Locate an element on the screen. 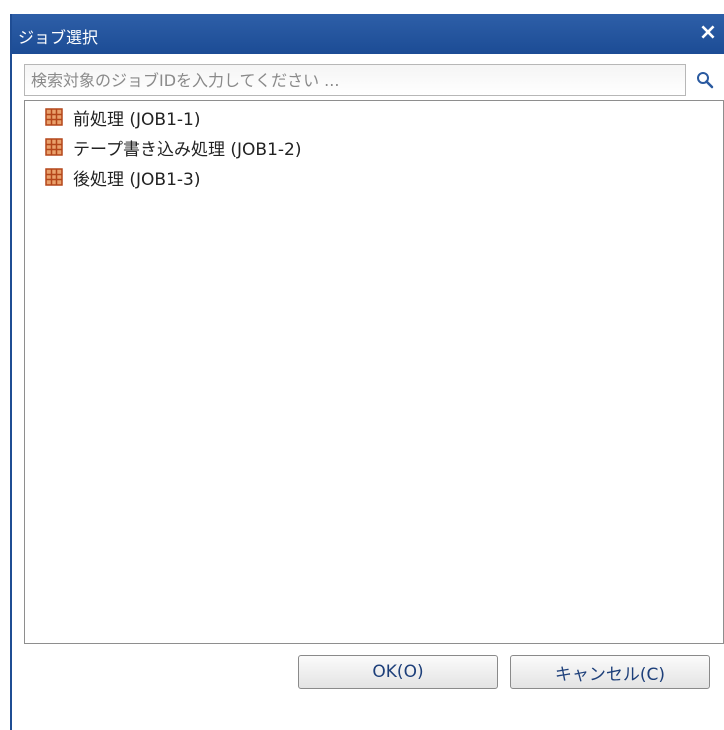 The width and height of the screenshot is (724, 730). ok-button: OK(O) is located at coordinates (398, 672).